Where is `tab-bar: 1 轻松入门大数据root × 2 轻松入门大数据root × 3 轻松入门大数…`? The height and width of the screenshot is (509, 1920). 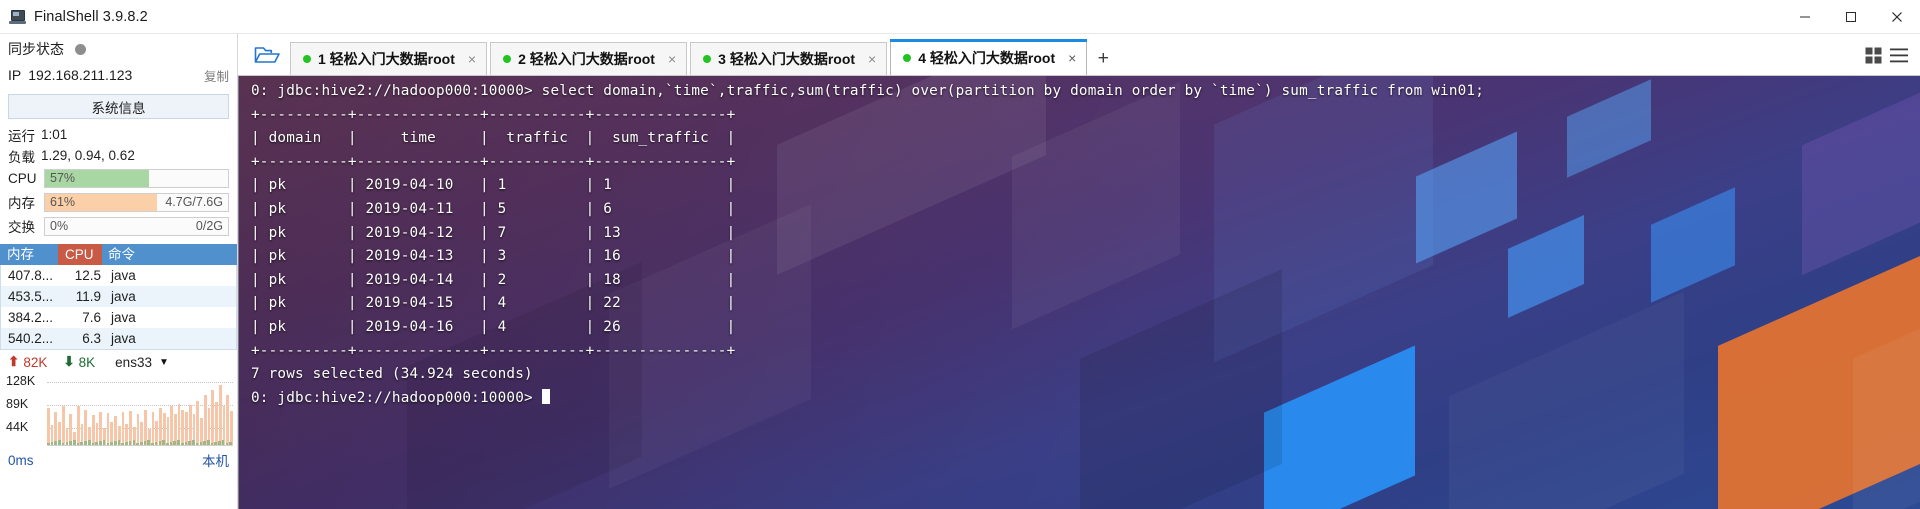 tab-bar: 1 轻松入门大数据root × 2 轻松入门大数据root × 3 轻松入门大数… is located at coordinates (1079, 55).